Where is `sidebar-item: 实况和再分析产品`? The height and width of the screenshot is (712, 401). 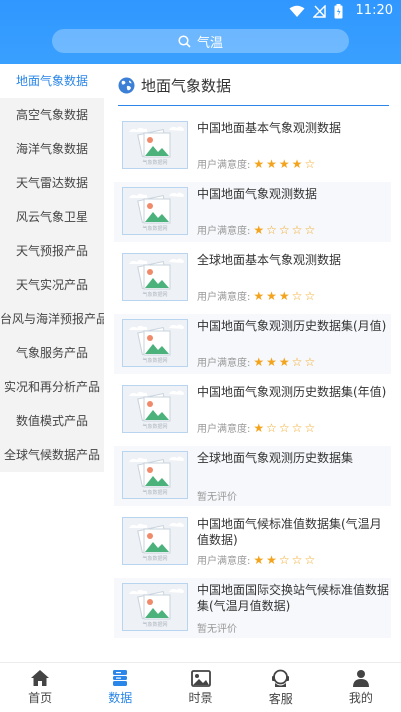 sidebar-item: 实况和再分析产品 is located at coordinates (52, 387).